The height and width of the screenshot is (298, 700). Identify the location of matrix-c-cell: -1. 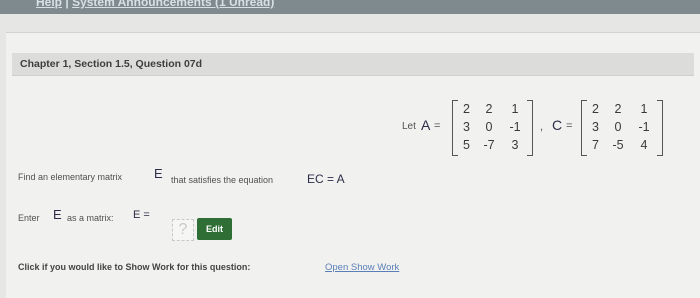
(644, 127).